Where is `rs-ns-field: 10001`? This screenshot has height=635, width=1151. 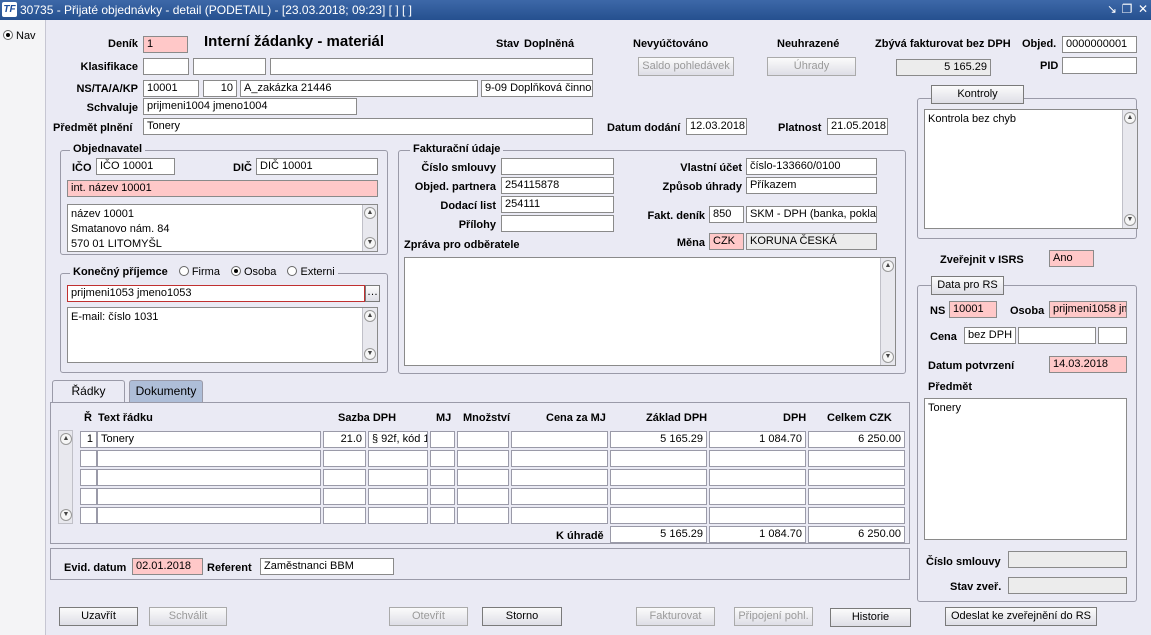
rs-ns-field: 10001 is located at coordinates (973, 309).